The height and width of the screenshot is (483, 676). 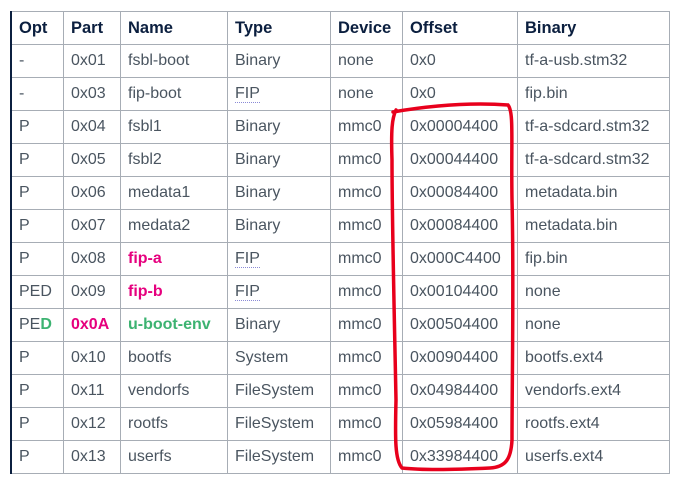 What do you see at coordinates (460, 259) in the screenshot?
I see `cell-offset: 0x000C4400` at bounding box center [460, 259].